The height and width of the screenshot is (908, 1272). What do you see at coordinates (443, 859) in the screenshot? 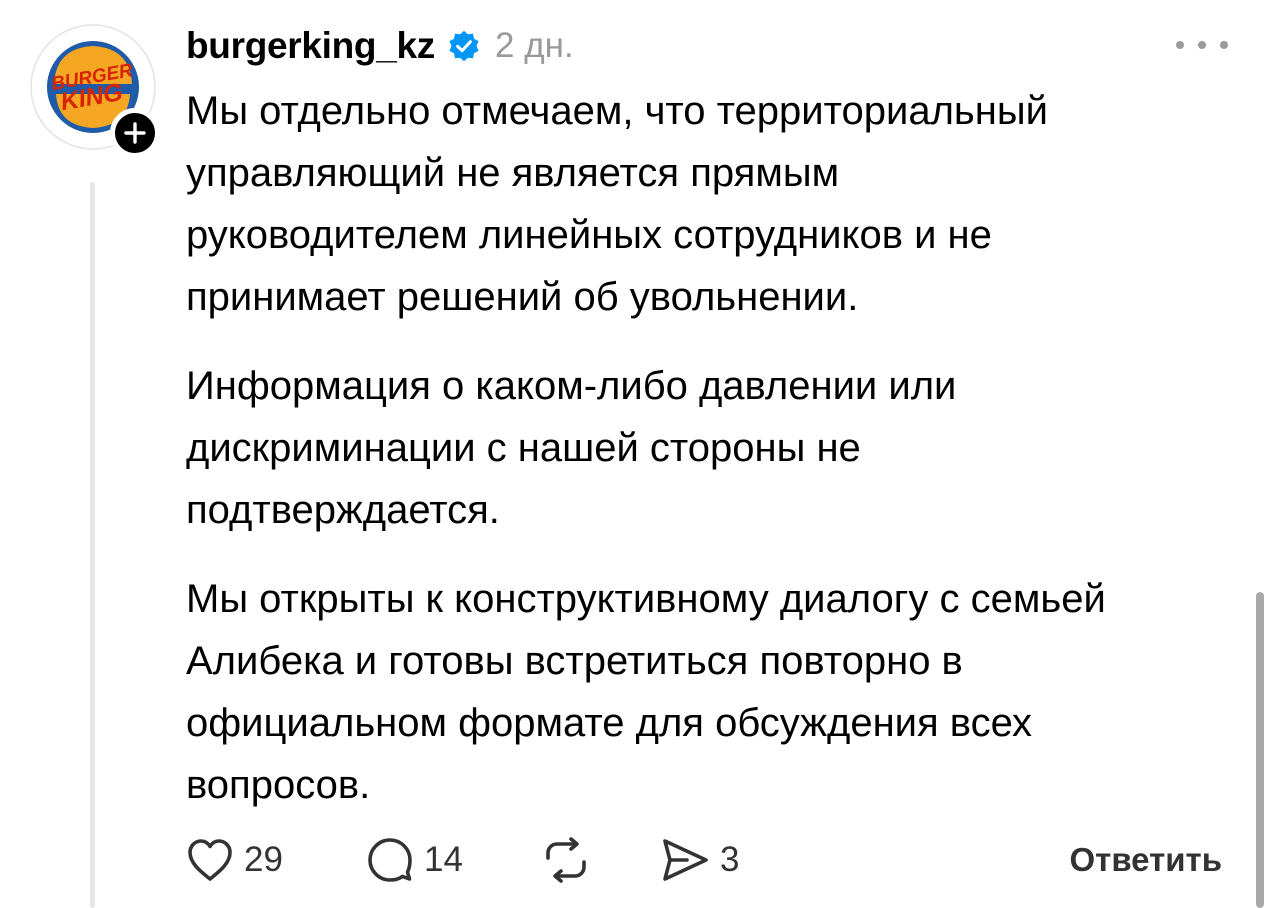
I see `comment-count: 14` at bounding box center [443, 859].